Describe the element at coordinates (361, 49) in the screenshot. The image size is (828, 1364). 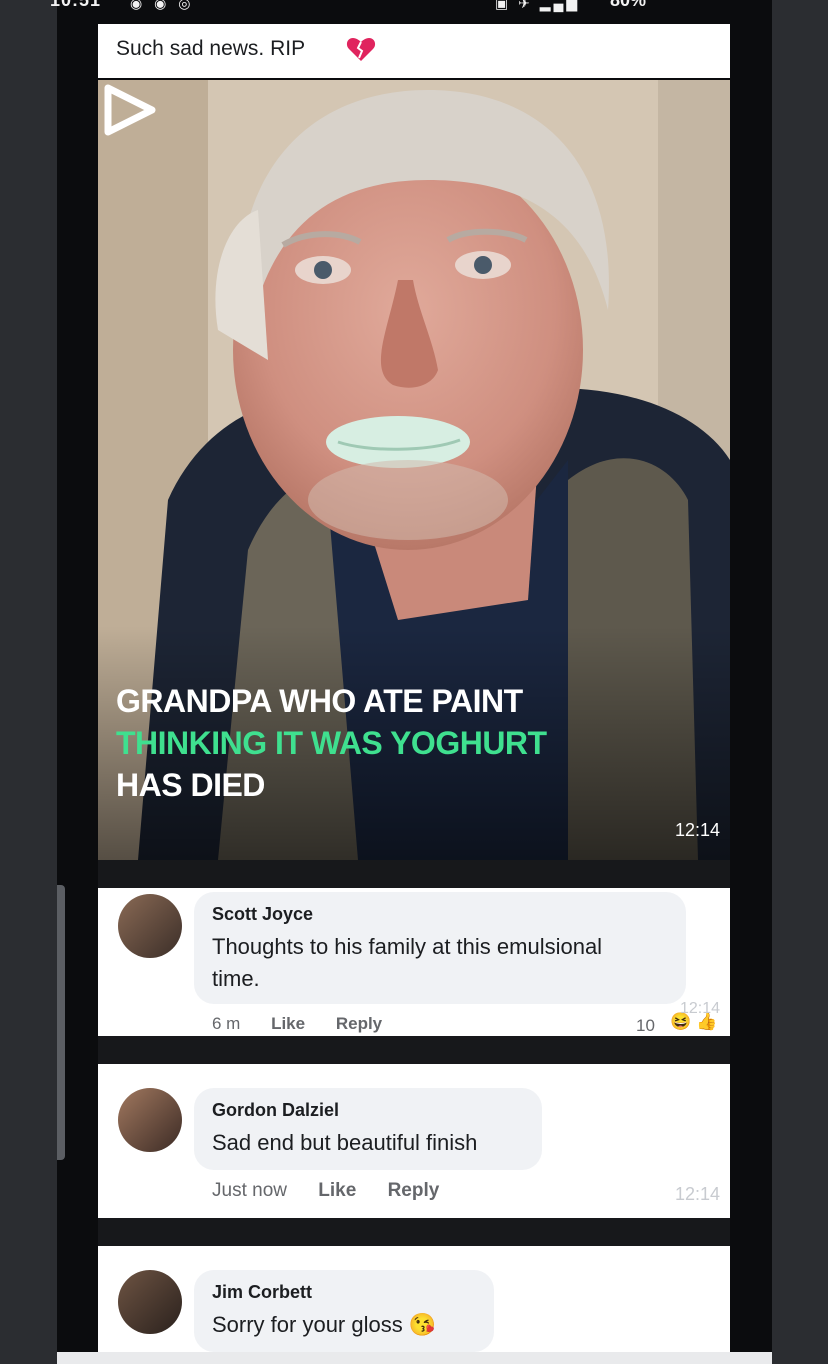
I see `broken-heart-icon` at that location.